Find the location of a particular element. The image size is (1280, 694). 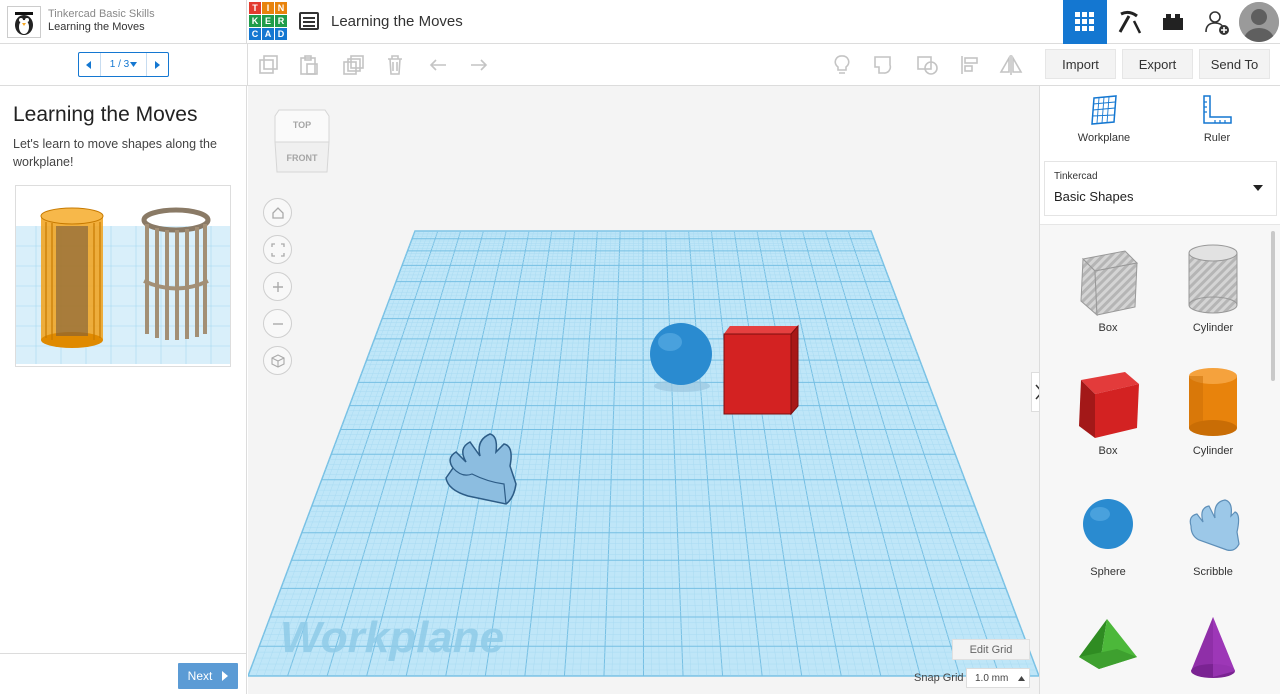

chevron-down-icon is located at coordinates (1258, 188).